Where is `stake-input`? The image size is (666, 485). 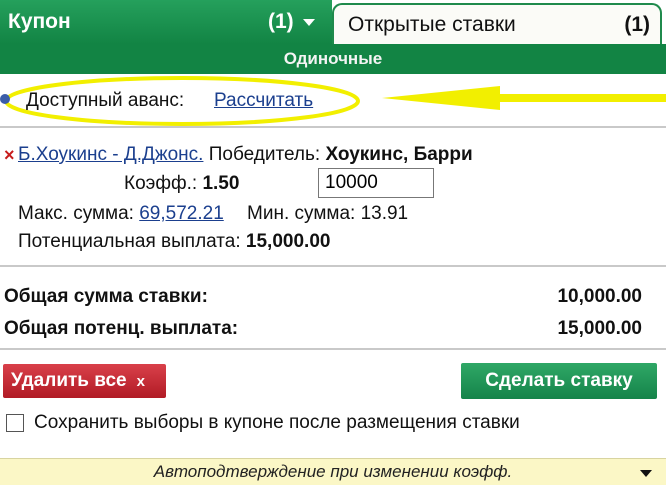 stake-input is located at coordinates (376, 183).